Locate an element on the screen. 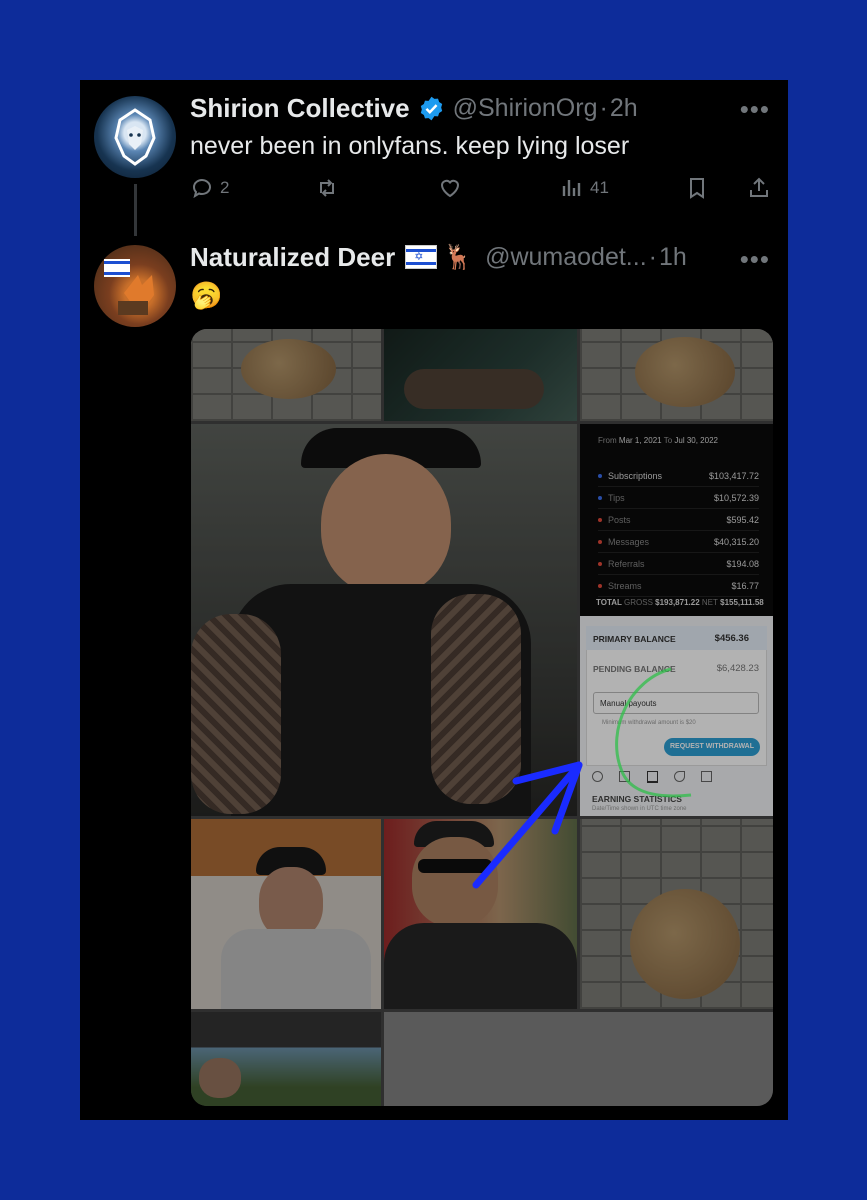  timestamp: 1h is located at coordinates (673, 257).